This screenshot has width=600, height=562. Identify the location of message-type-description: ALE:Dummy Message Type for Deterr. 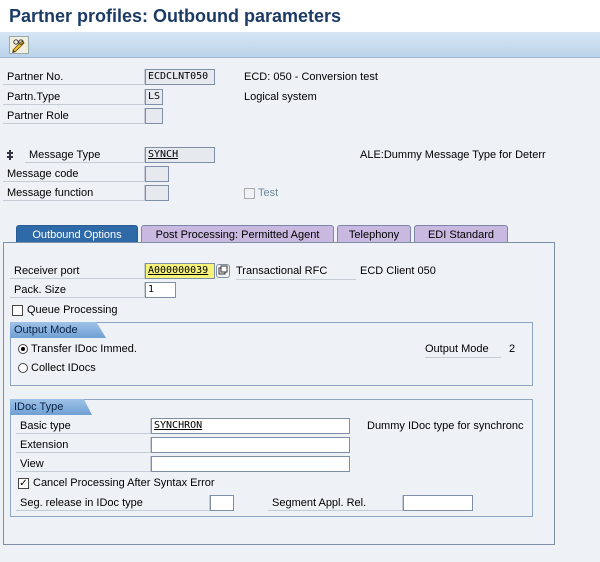
(453, 155).